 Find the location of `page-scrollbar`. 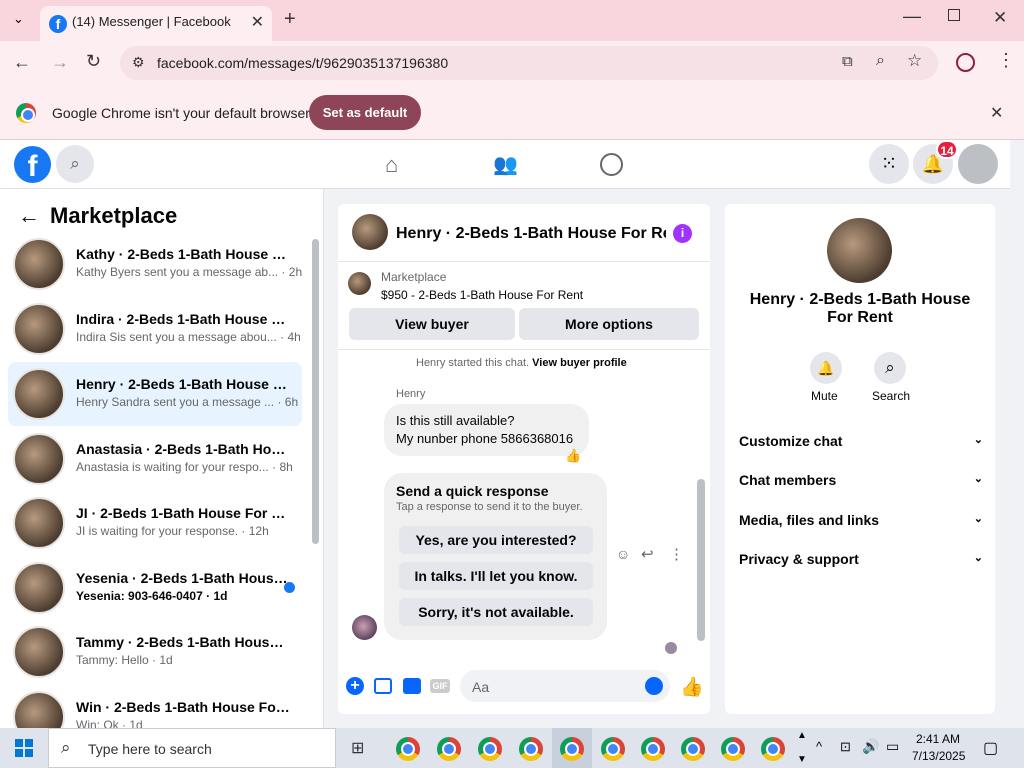

page-scrollbar is located at coordinates (1017, 434).